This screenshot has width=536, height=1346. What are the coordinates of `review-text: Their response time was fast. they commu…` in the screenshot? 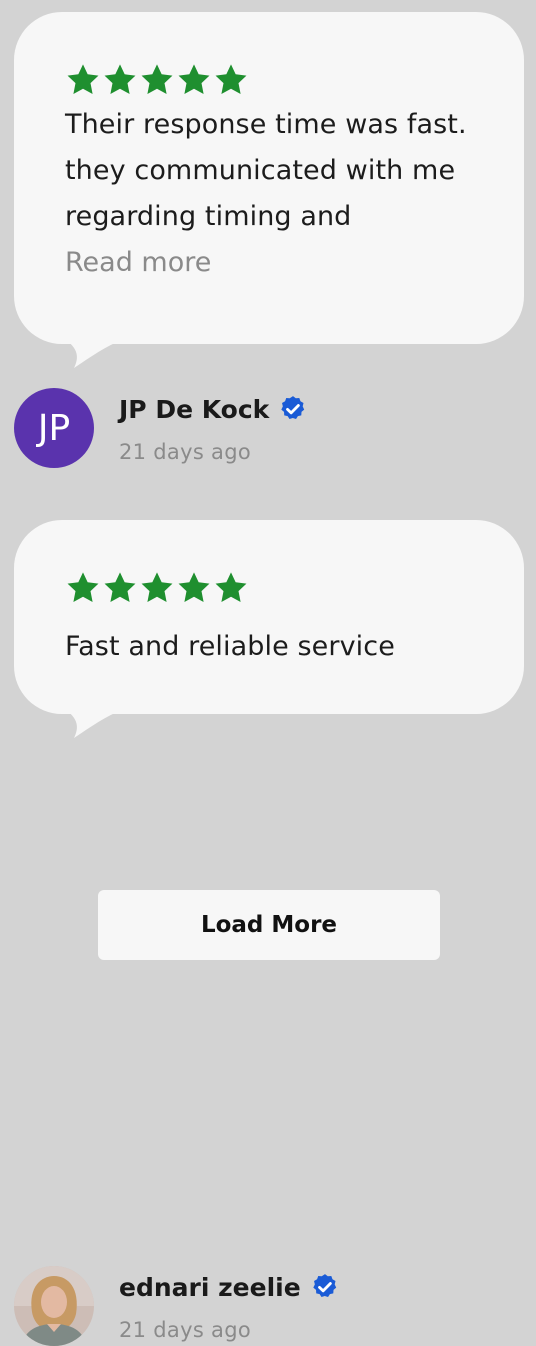 It's located at (266, 170).